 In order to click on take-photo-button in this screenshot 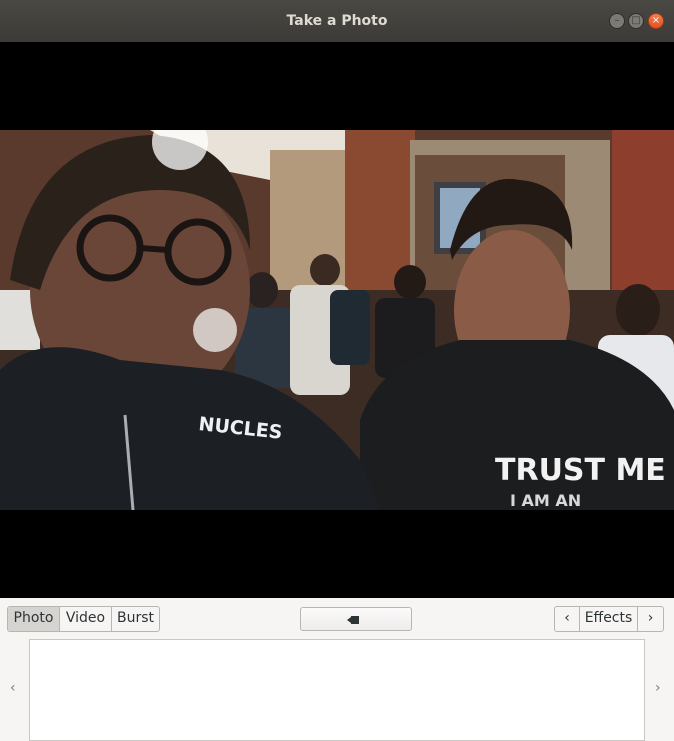, I will do `click(356, 619)`.